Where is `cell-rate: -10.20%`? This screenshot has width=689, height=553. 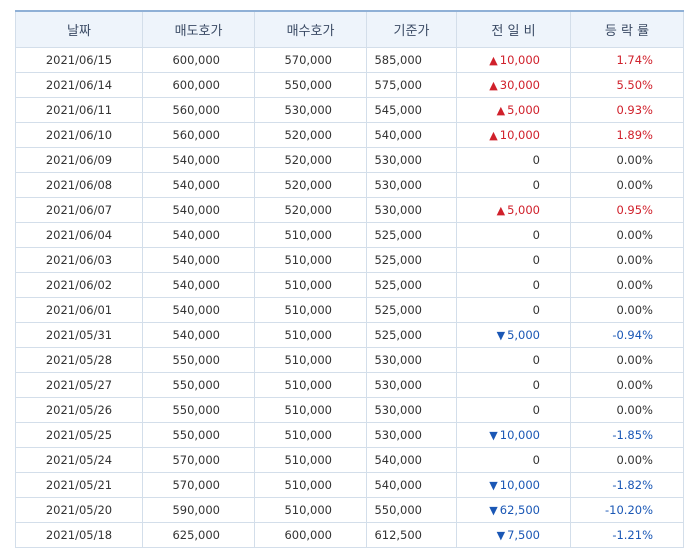 cell-rate: -10.20% is located at coordinates (627, 510).